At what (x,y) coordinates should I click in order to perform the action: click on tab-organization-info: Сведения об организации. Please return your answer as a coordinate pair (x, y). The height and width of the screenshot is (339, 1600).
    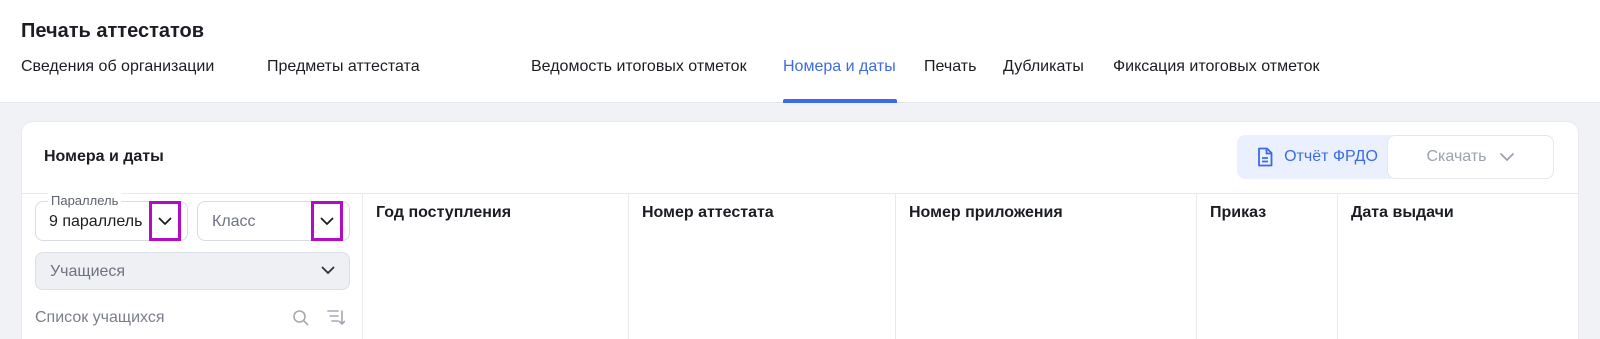
    Looking at the image, I should click on (144, 80).